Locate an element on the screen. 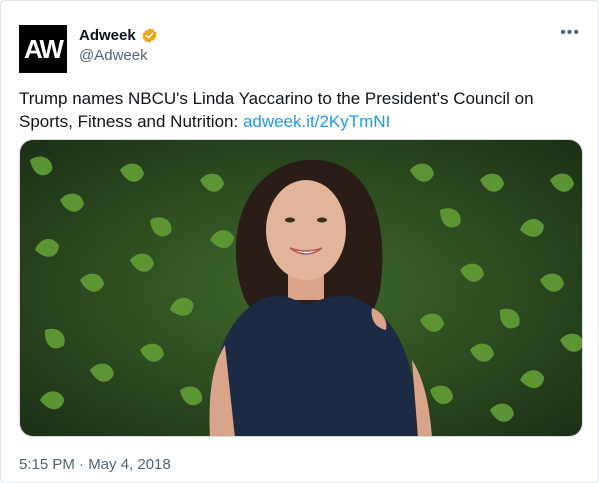 The width and height of the screenshot is (599, 483). name-row: Adweek is located at coordinates (118, 35).